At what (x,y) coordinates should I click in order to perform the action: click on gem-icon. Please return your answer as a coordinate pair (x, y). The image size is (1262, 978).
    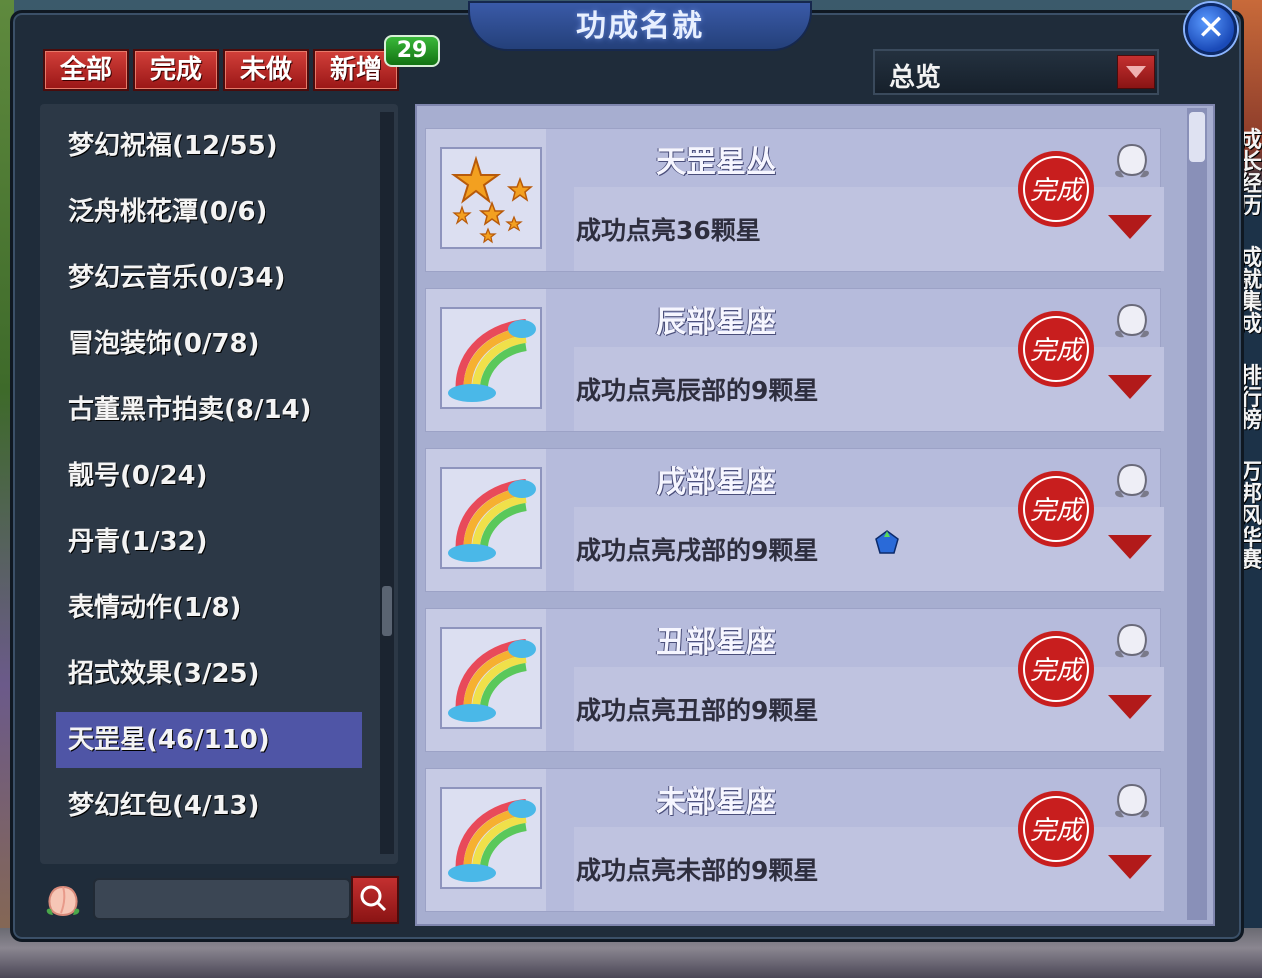
    Looking at the image, I should click on (887, 542).